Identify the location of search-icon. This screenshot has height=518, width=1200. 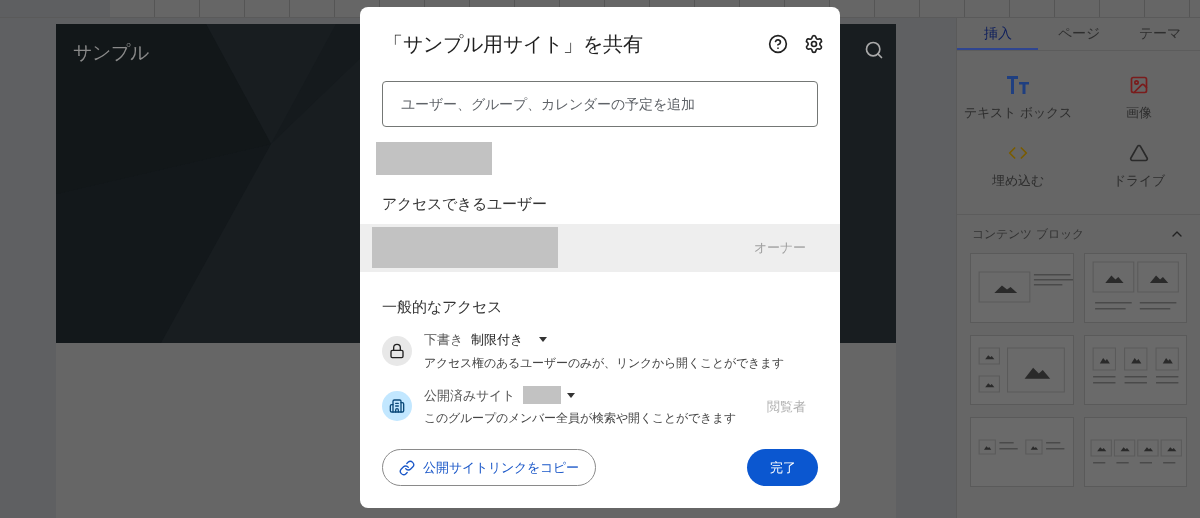
(874, 50).